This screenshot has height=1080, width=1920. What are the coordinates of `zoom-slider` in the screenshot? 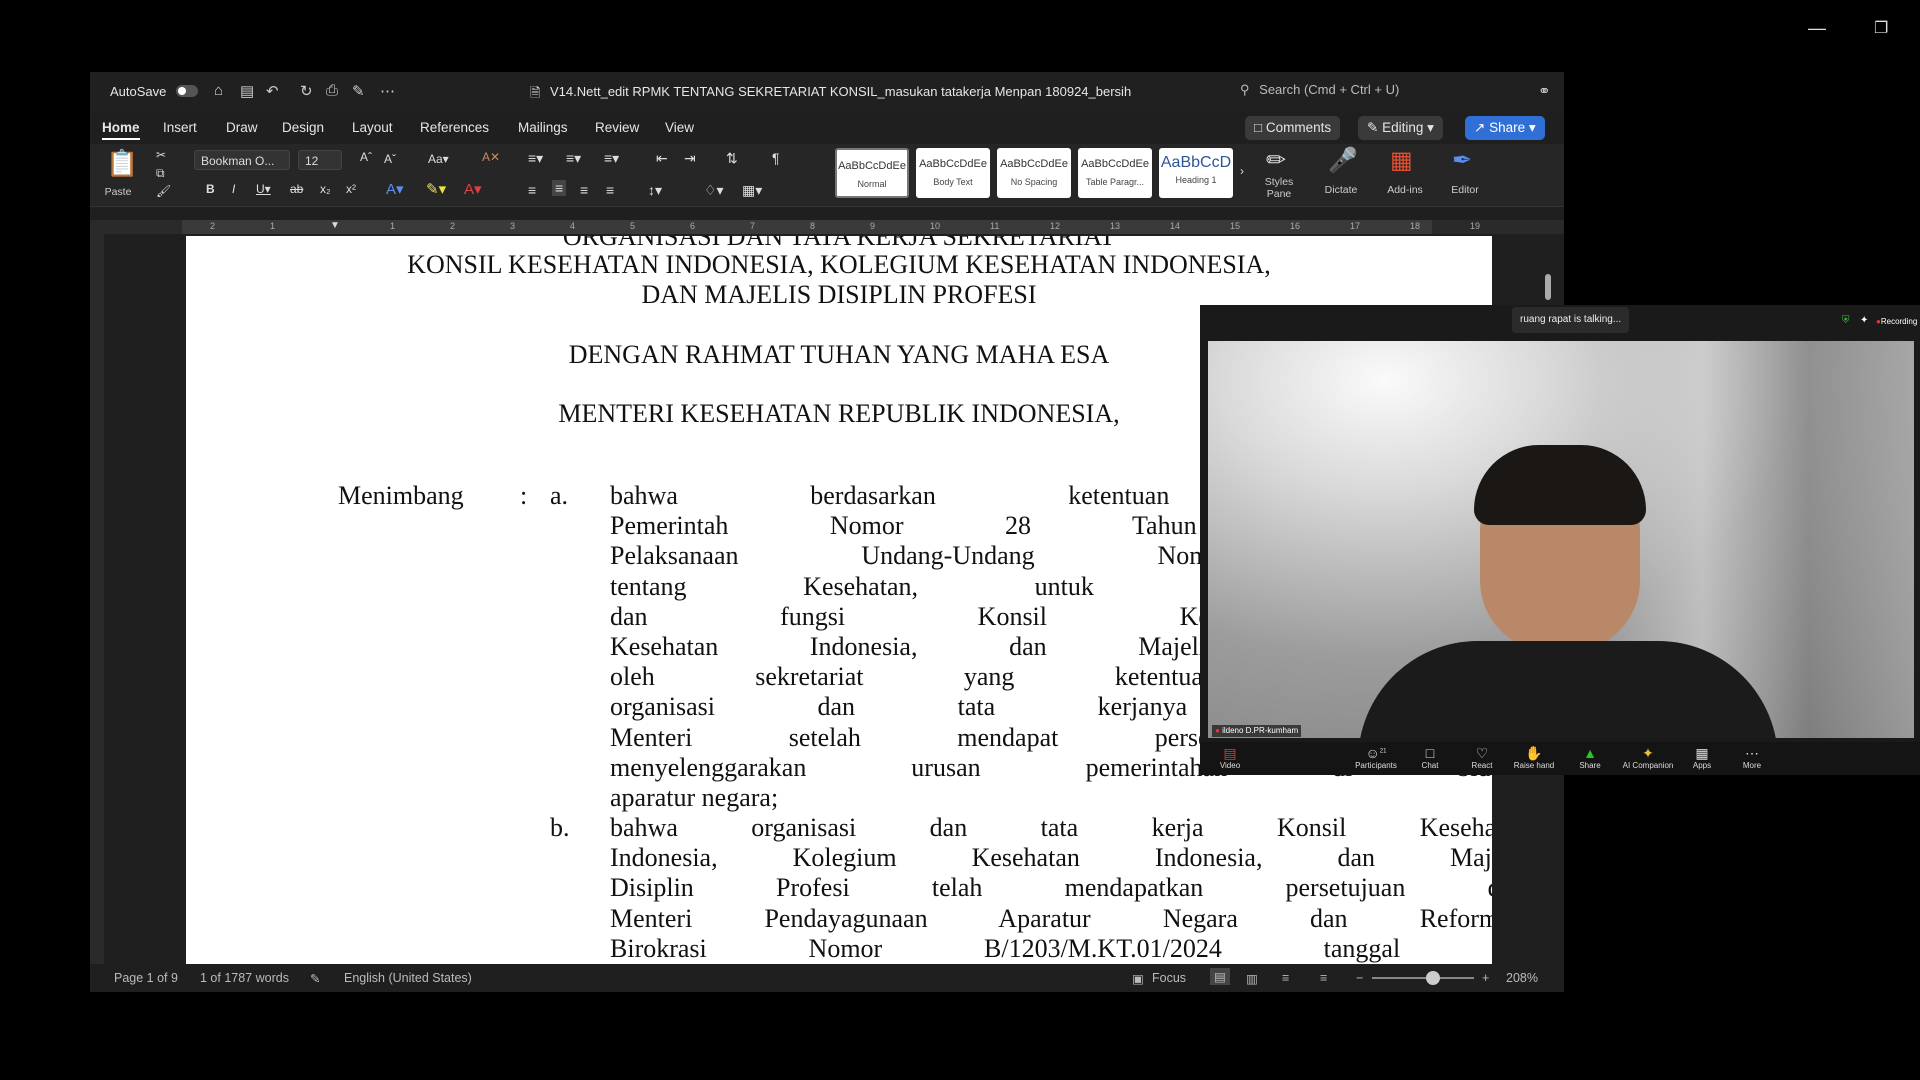 It's located at (1423, 978).